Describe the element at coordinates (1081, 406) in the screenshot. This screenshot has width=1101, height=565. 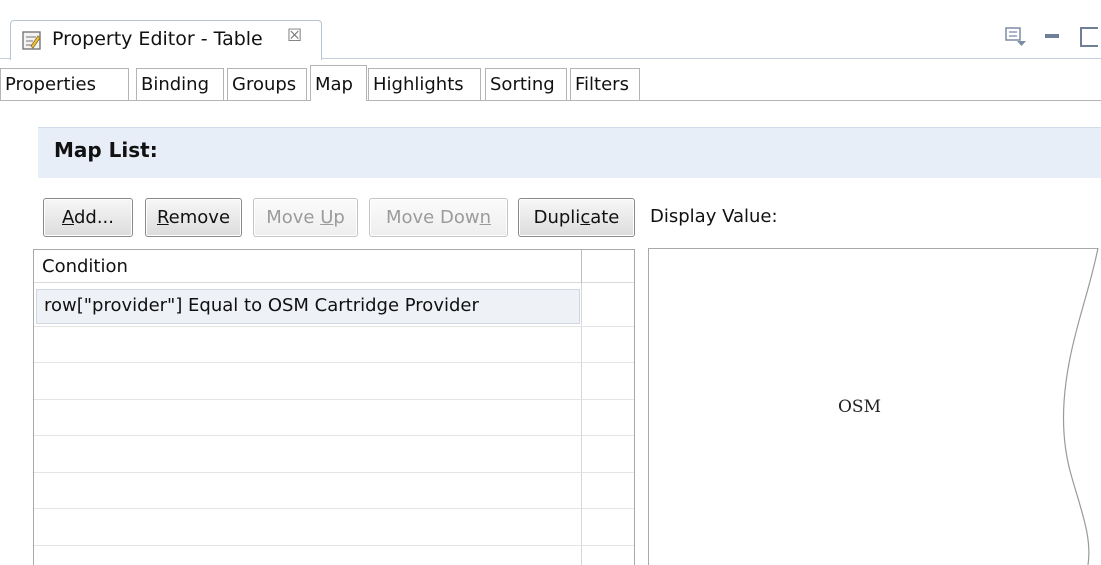
I see `torn-edge` at that location.